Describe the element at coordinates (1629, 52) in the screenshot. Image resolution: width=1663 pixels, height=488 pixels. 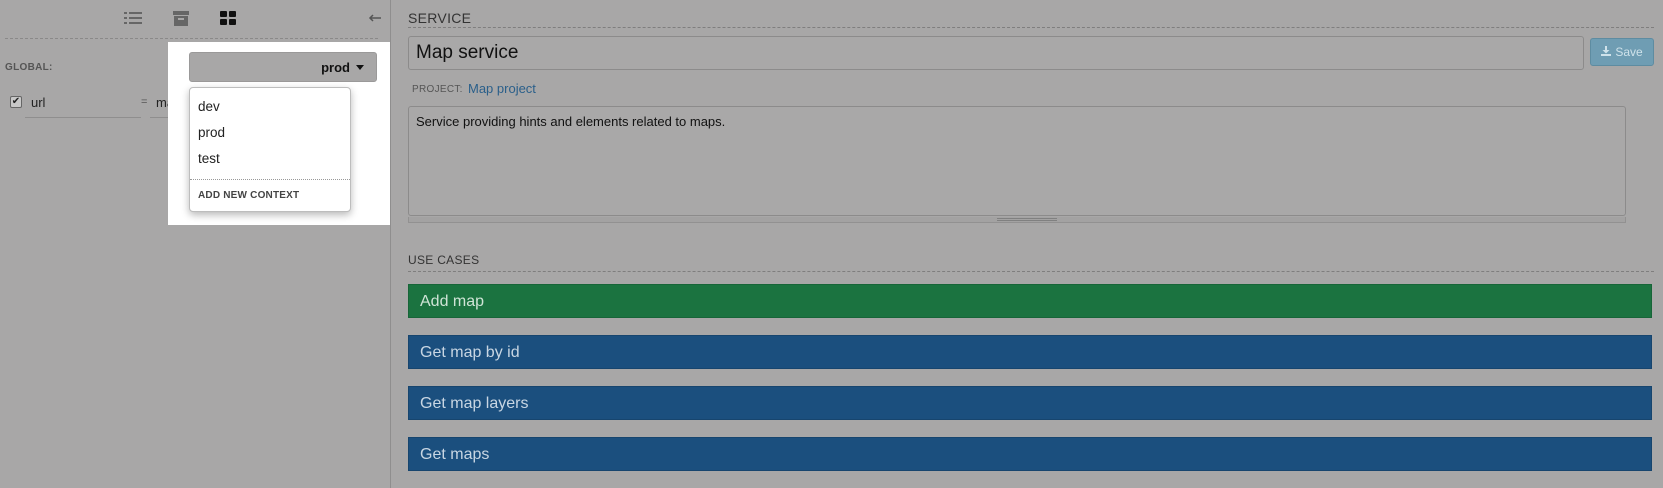
I see `save-label: Save` at that location.